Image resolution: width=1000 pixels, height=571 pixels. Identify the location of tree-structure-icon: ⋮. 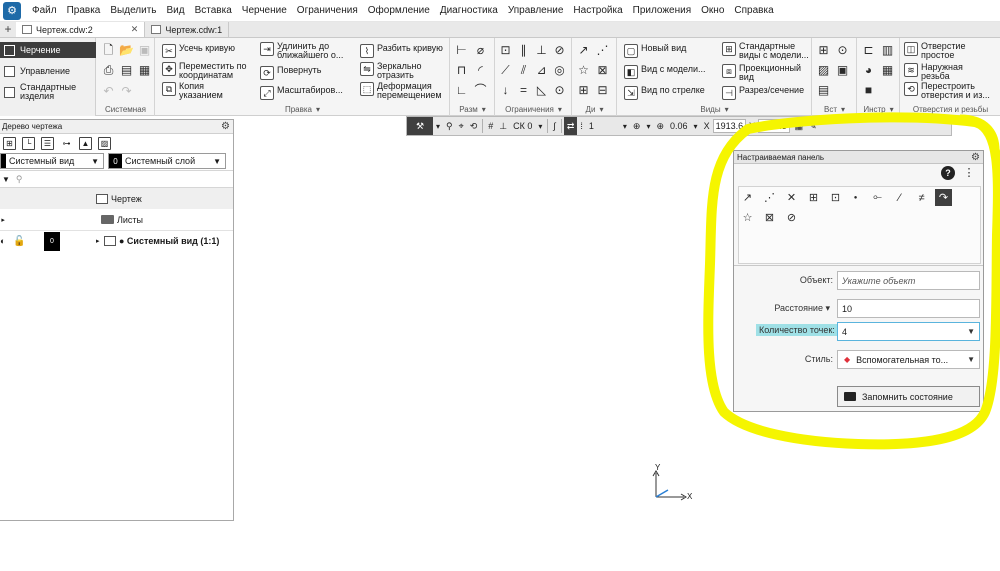
(969, 173).